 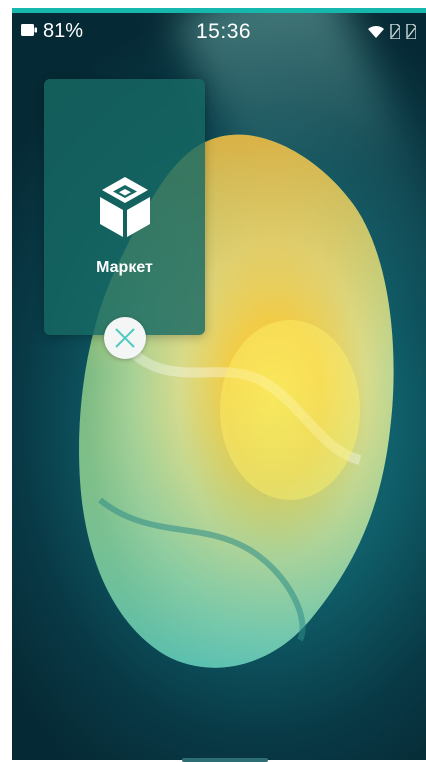 I want to click on close-icon, so click(x=125, y=338).